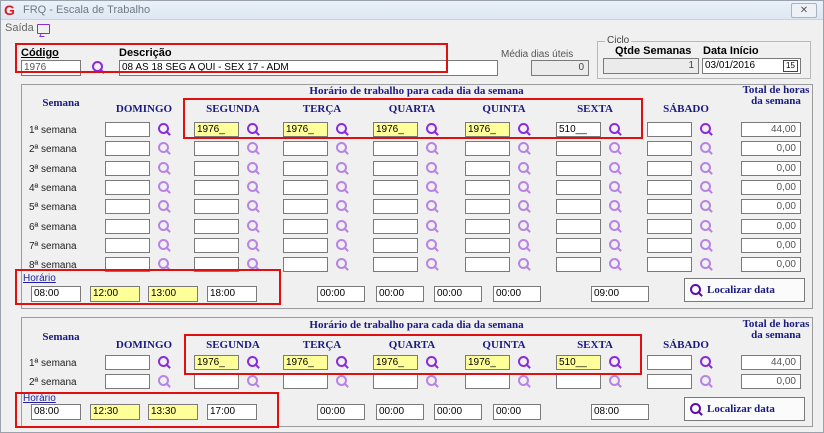 The height and width of the screenshot is (433, 824). Describe the element at coordinates (804, 10) in the screenshot. I see `close-button: ✕` at that location.